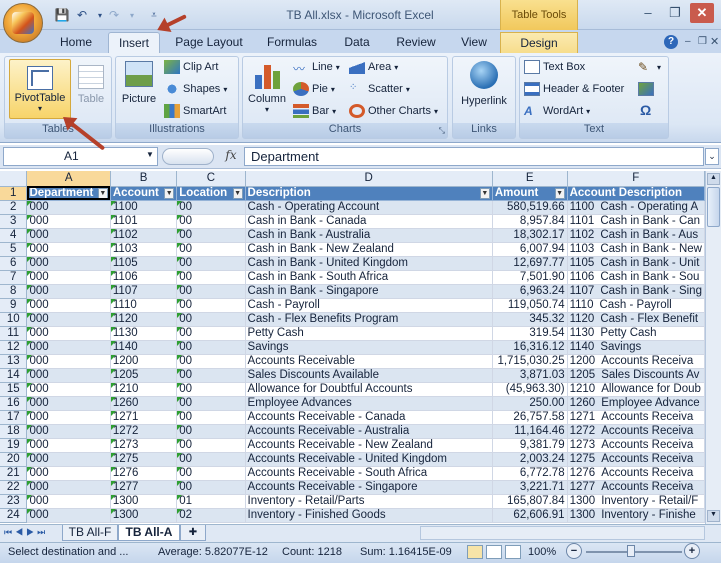  Describe the element at coordinates (714, 41) in the screenshot. I see `ribbon-close-icon: ✕` at that location.